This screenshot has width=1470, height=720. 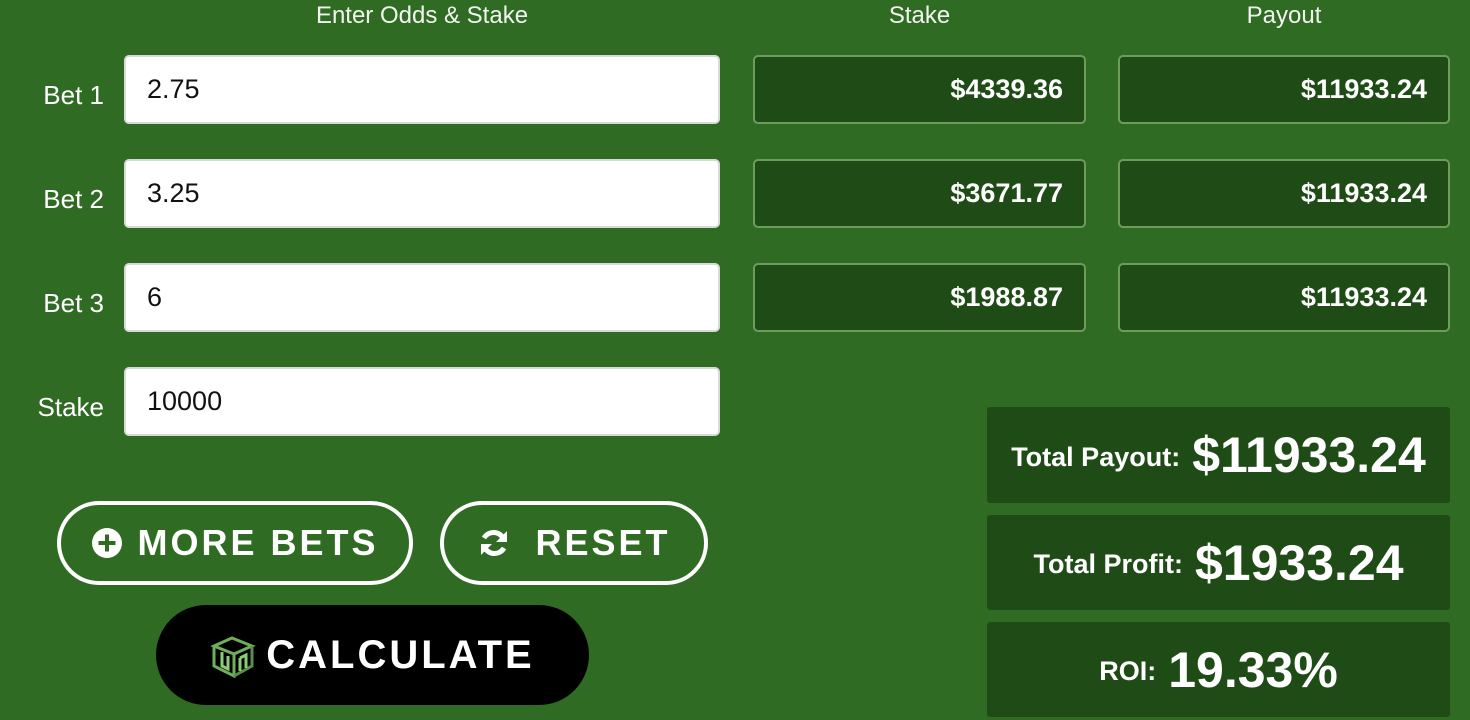 I want to click on total-profit-value: $1933.24, so click(x=1299, y=562).